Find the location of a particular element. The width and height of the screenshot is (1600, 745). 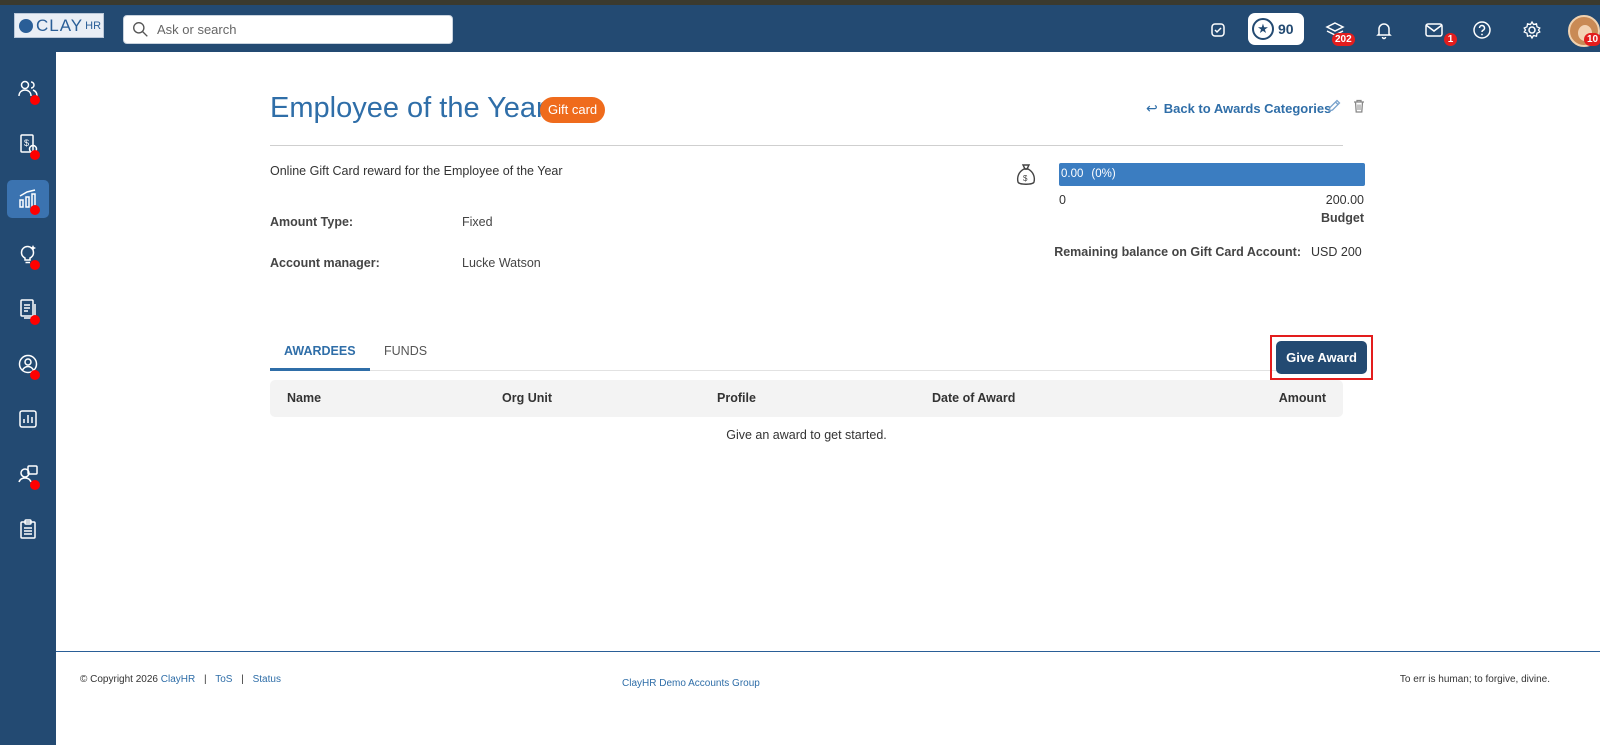

points-counter: ★ 90 is located at coordinates (1276, 29).